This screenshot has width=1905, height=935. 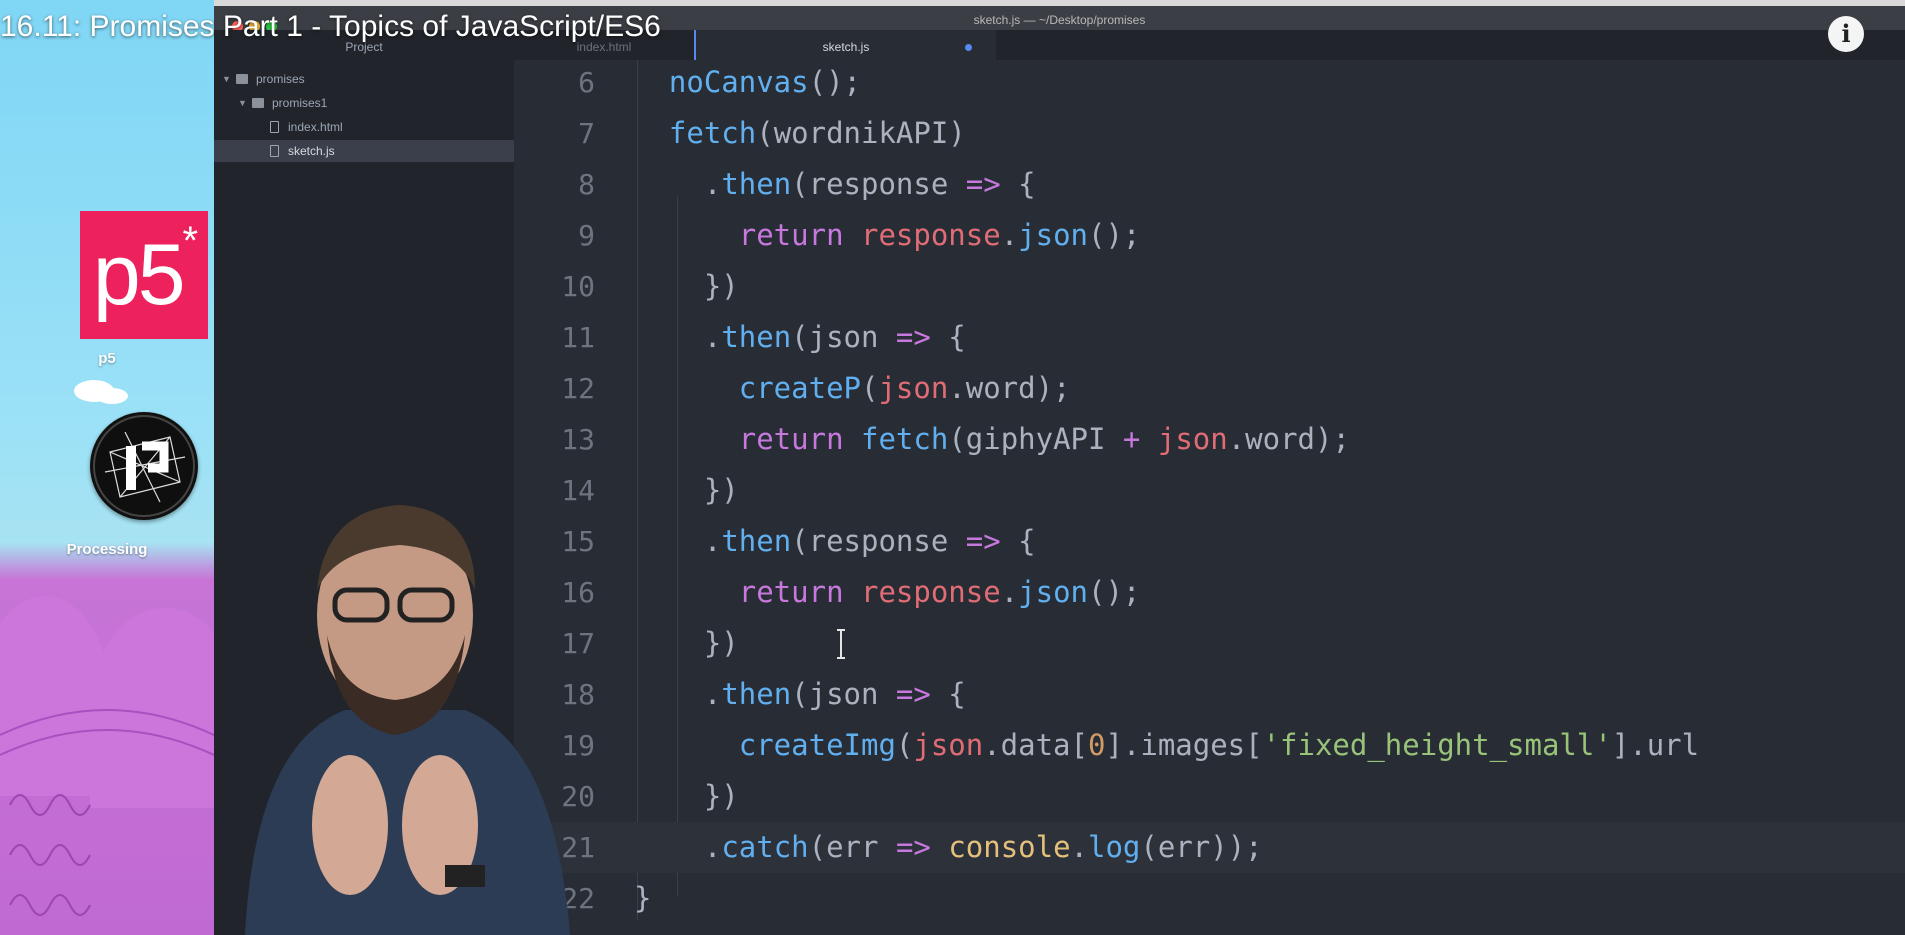 I want to click on code-line: 9 return response.json();, so click(x=1209, y=235).